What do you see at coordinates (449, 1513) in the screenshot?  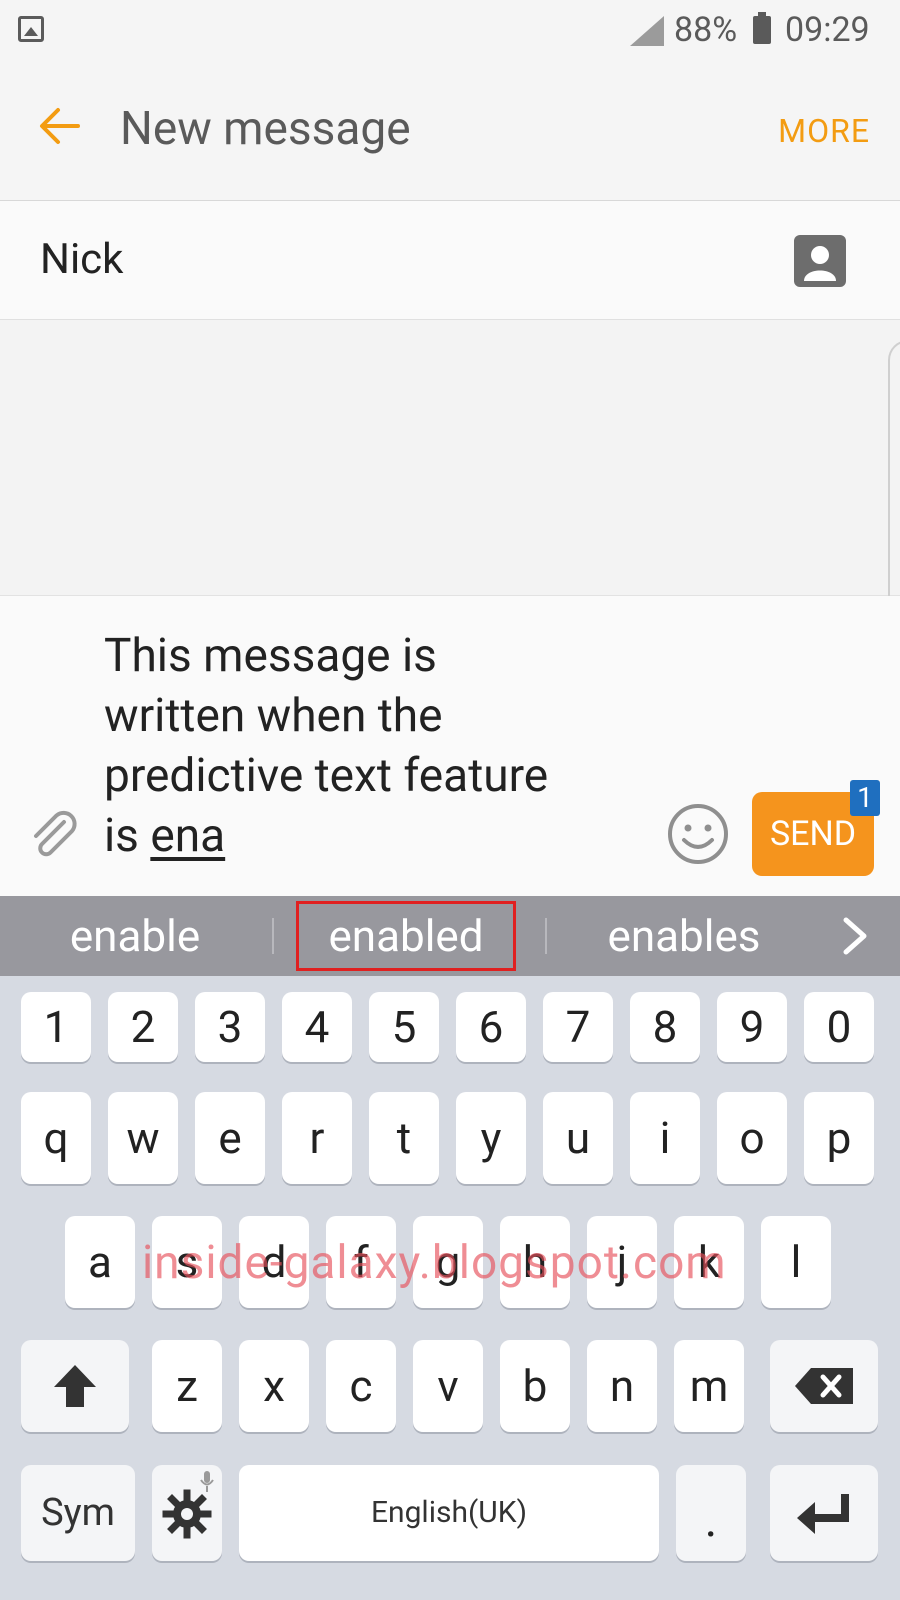 I see `space-key: English(UK)` at bounding box center [449, 1513].